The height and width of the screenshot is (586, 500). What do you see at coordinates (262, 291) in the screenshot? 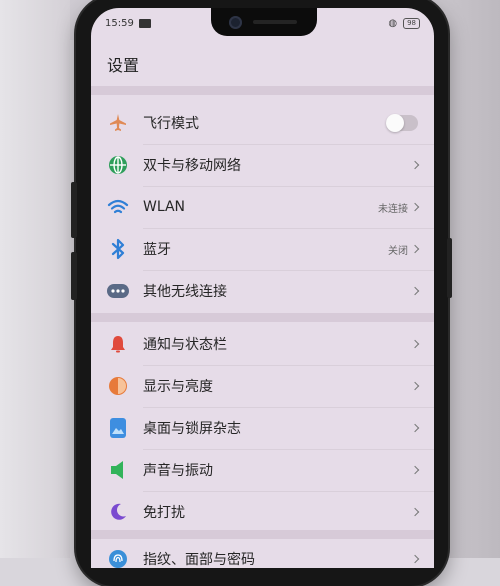
I see `settings-item-5: 其他无线连接` at bounding box center [262, 291].